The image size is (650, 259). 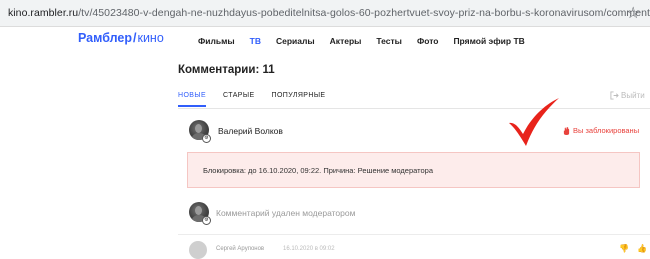 What do you see at coordinates (198, 250) in the screenshot?
I see `comment-author-avatar` at bounding box center [198, 250].